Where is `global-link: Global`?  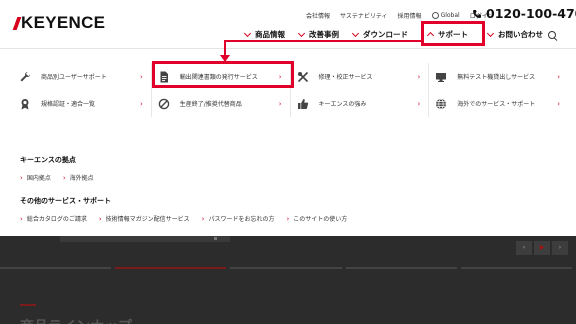 global-link: Global is located at coordinates (445, 15).